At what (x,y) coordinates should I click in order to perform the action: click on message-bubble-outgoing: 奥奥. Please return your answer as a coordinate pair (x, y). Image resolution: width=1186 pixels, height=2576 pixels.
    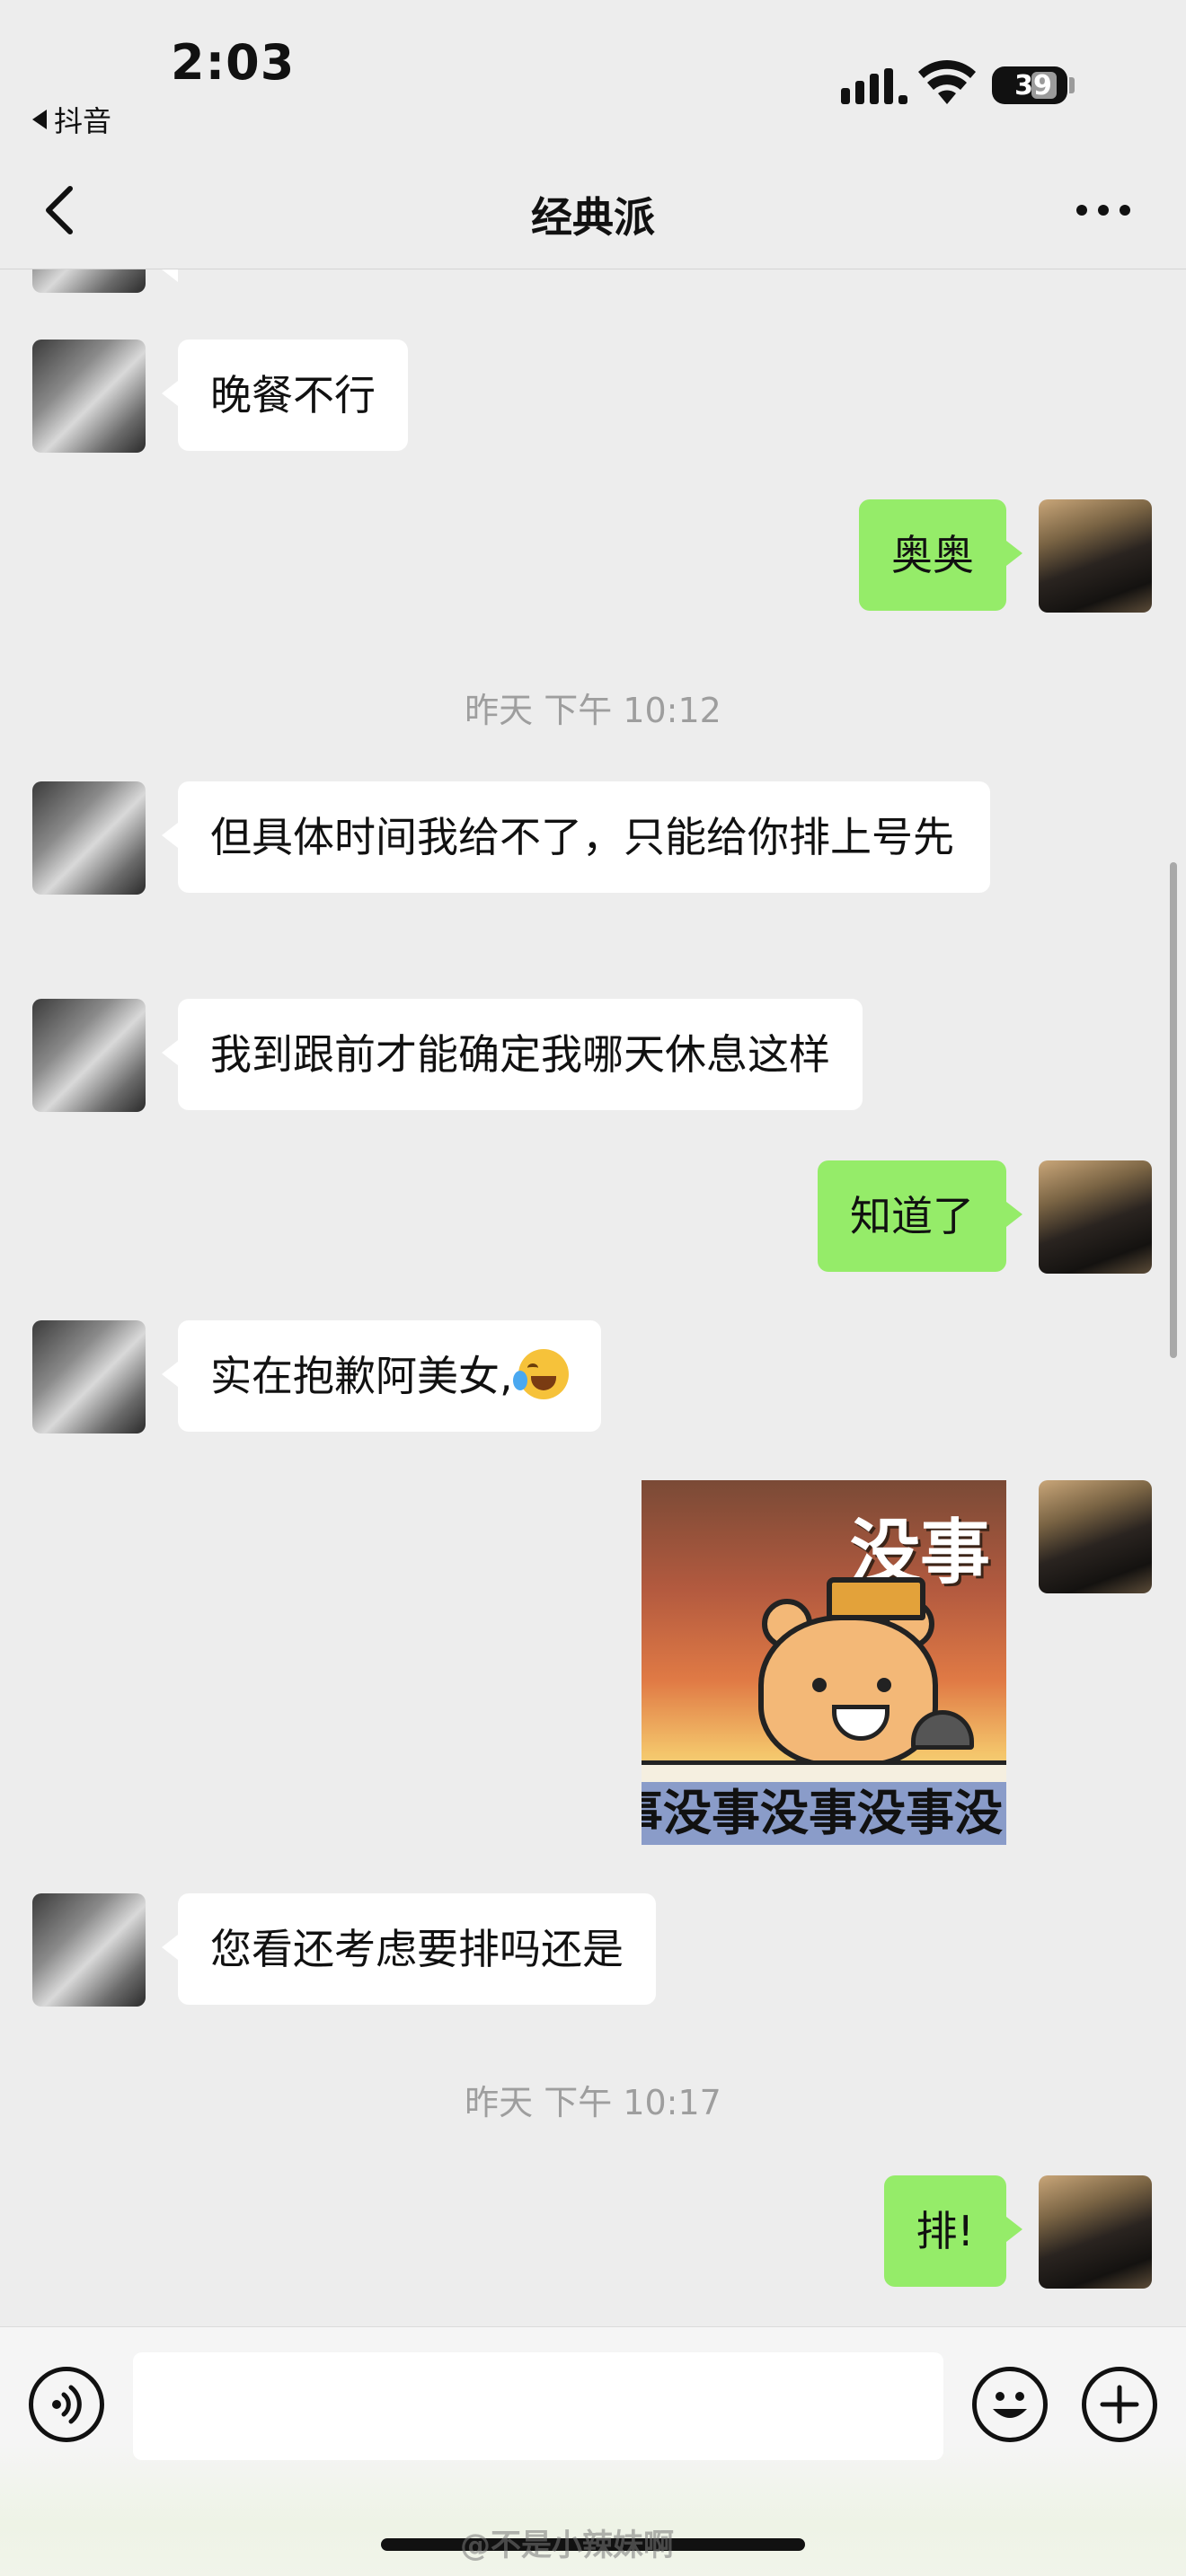
    Looking at the image, I should click on (940, 555).